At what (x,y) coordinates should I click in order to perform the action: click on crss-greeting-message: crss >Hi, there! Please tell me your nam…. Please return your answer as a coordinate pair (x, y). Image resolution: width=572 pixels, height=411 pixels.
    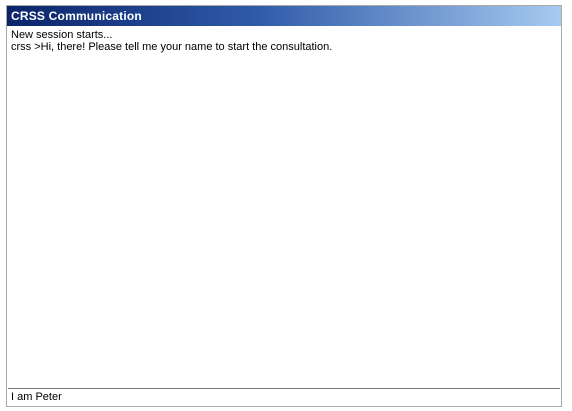
    Looking at the image, I should click on (172, 47).